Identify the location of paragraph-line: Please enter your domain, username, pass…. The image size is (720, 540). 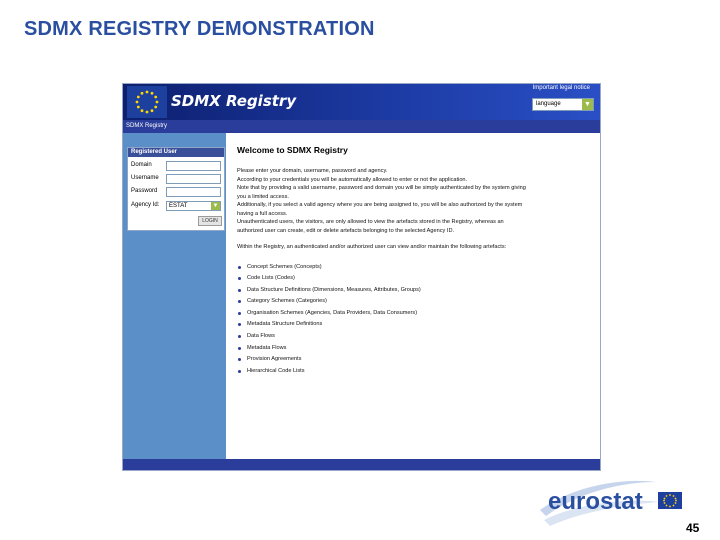
(312, 171).